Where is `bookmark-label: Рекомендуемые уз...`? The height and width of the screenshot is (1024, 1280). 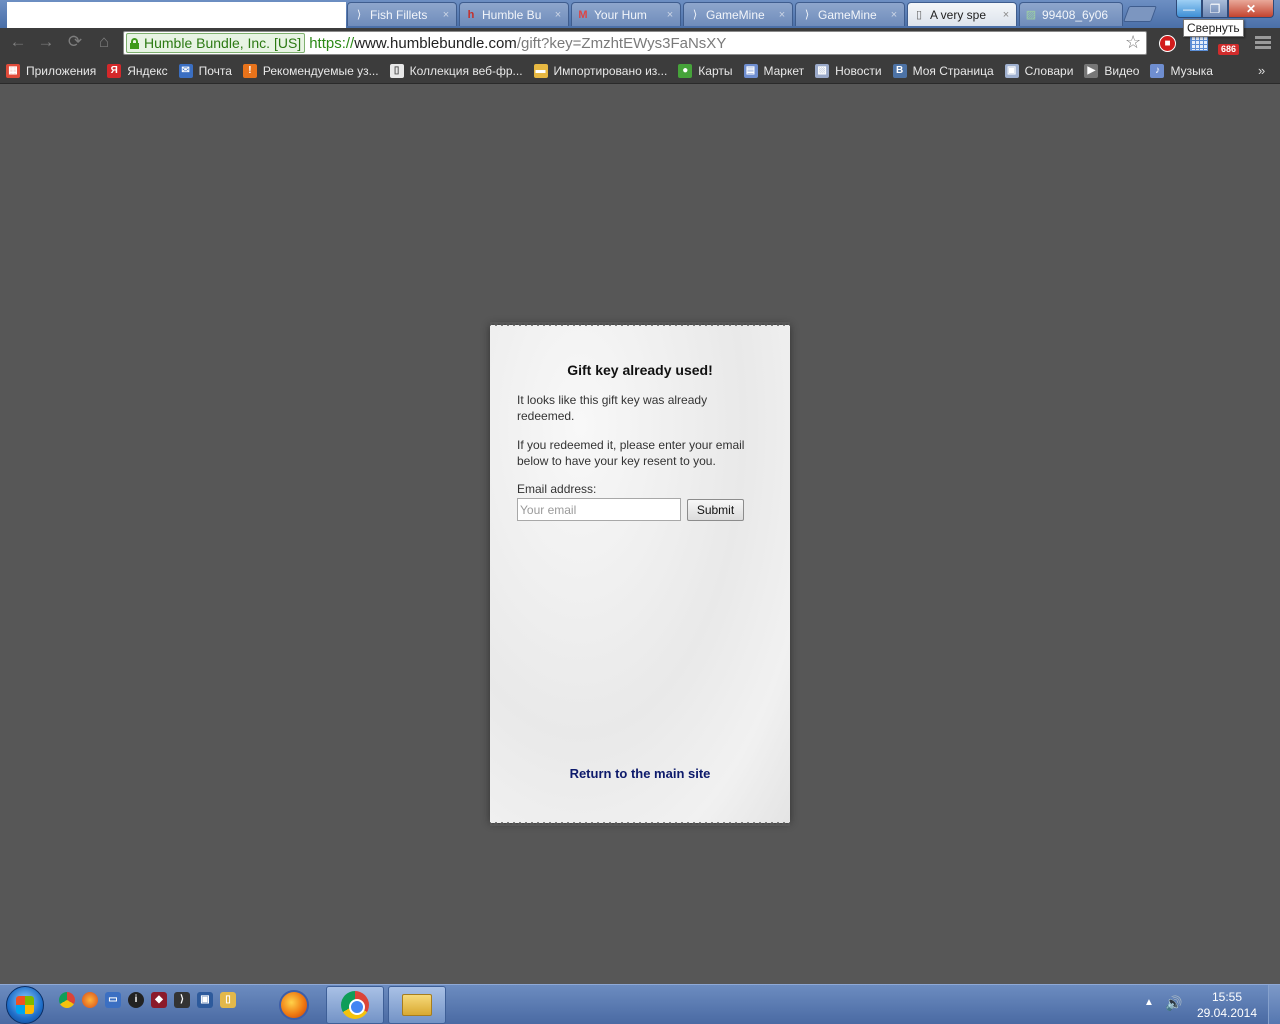 bookmark-label: Рекомендуемые уз... is located at coordinates (320, 70).